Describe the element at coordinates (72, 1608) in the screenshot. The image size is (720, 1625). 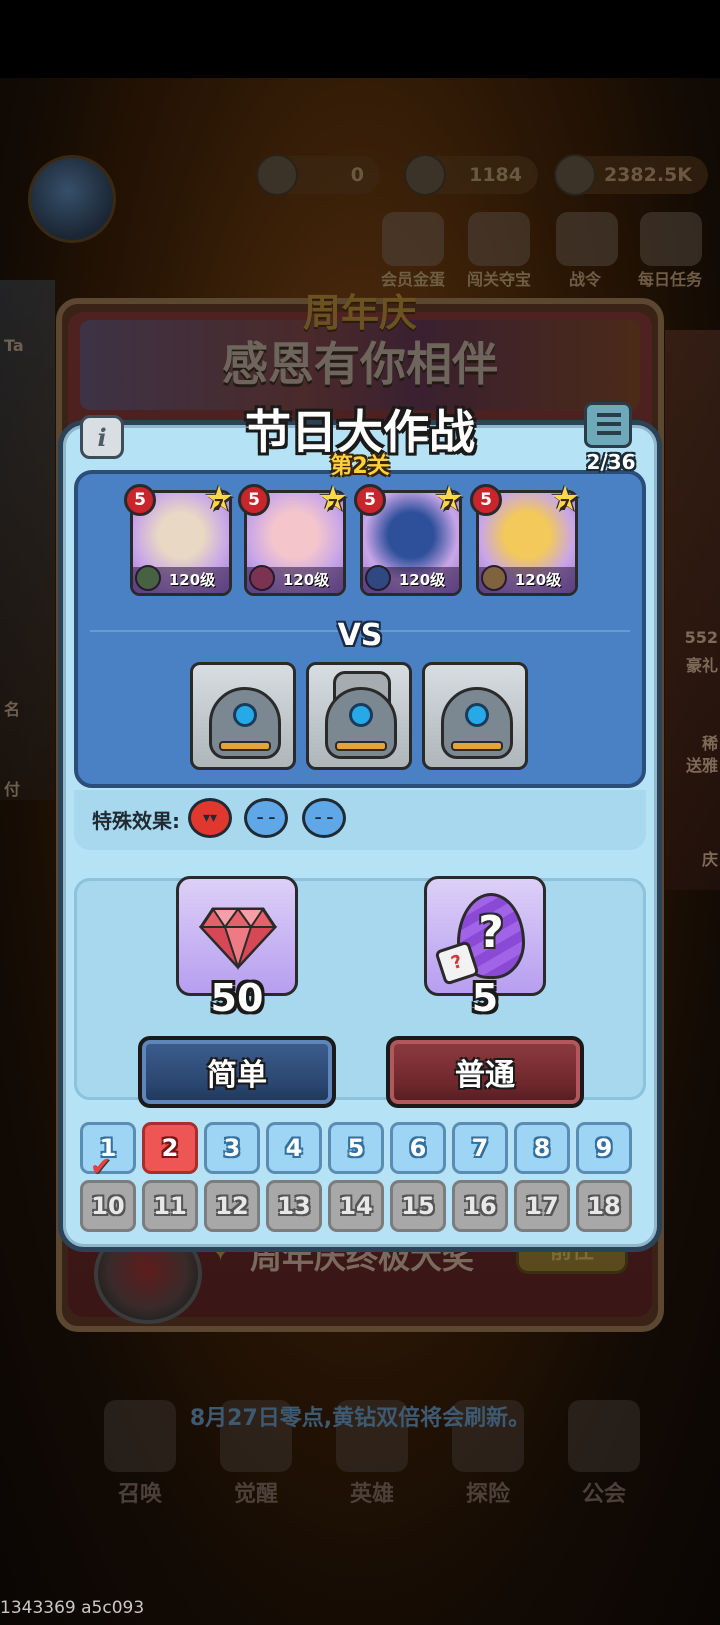
I see `build-id: 1343369 a5c093` at that location.